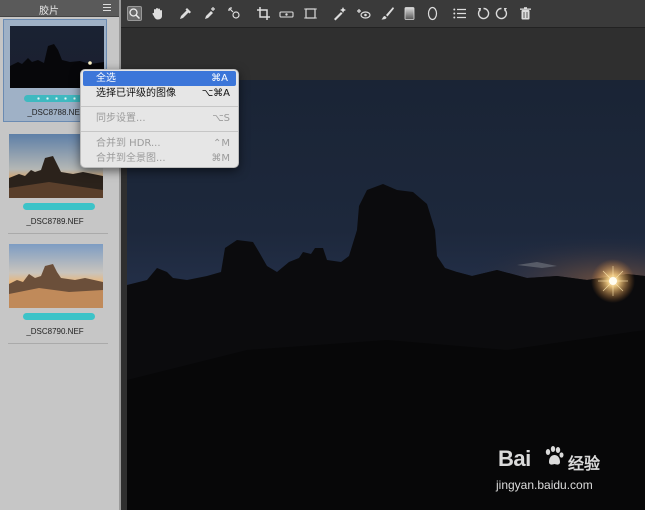 Image resolution: width=645 pixels, height=510 pixels. I want to click on toolbar, so click(383, 14).